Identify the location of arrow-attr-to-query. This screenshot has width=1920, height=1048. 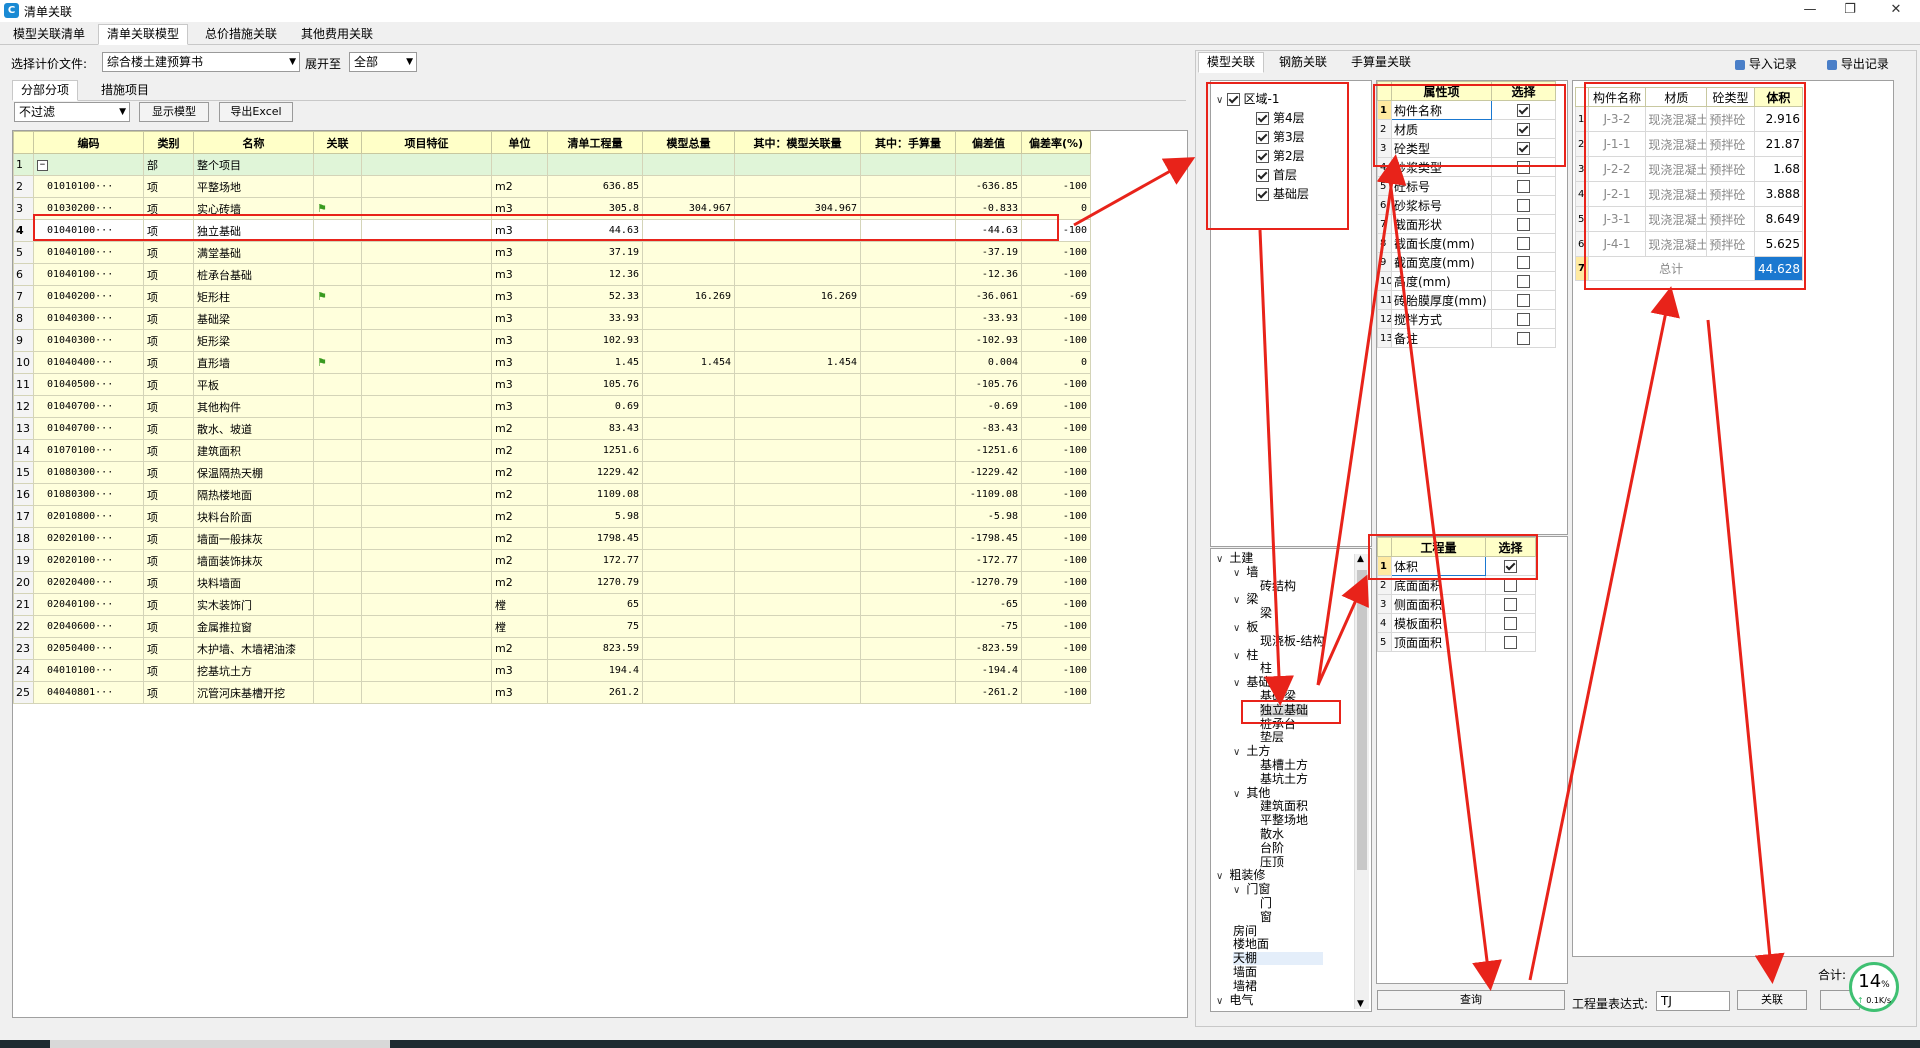
(1445, 585).